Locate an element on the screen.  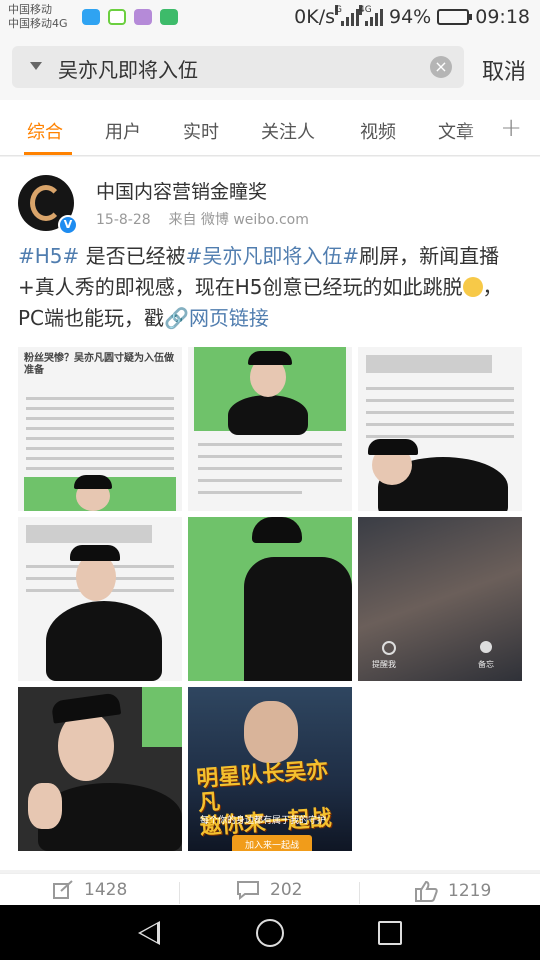
hashtag-h5: #H5# is located at coordinates (48, 256).